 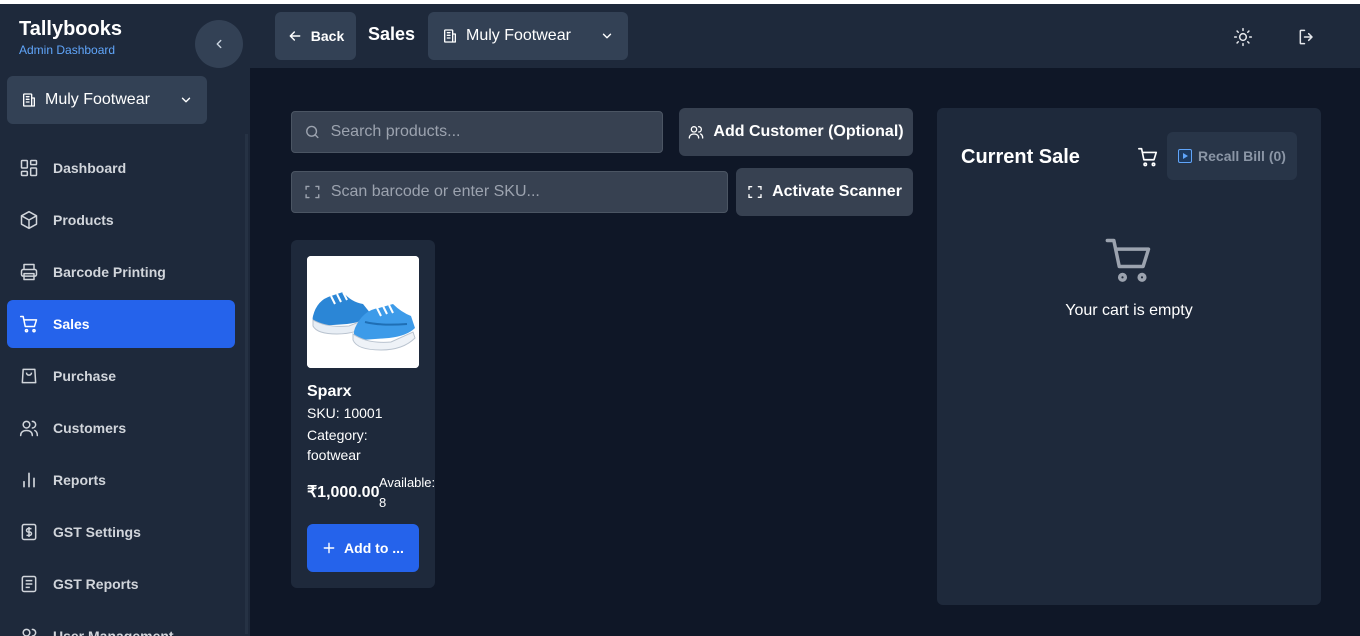 I want to click on back-button: Back, so click(x=315, y=36).